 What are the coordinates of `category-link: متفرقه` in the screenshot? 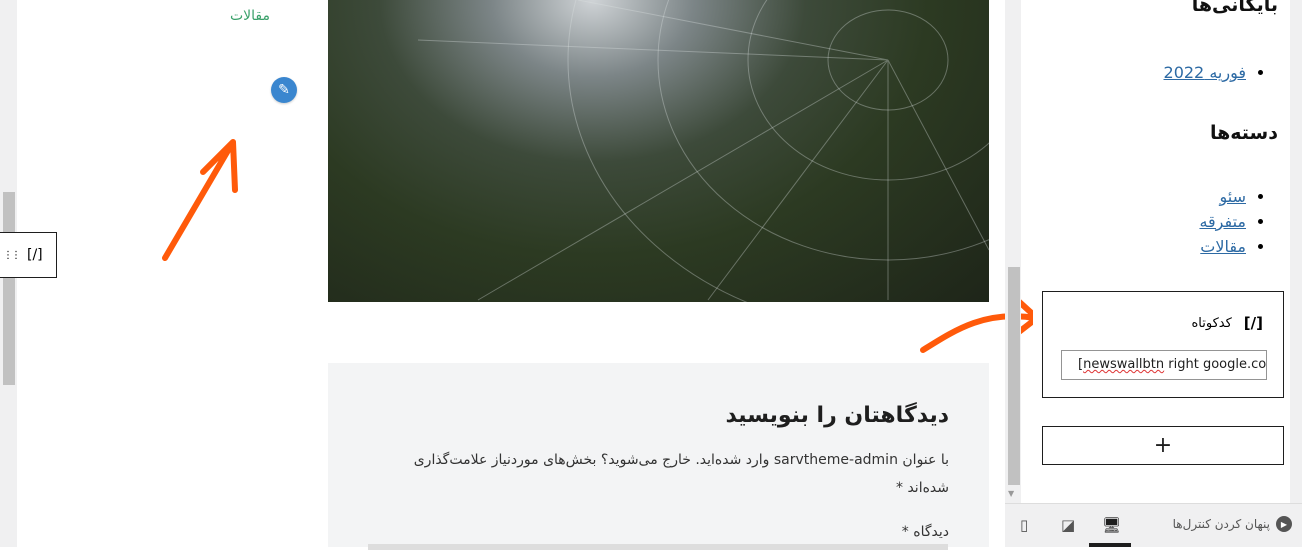 It's located at (1222, 221).